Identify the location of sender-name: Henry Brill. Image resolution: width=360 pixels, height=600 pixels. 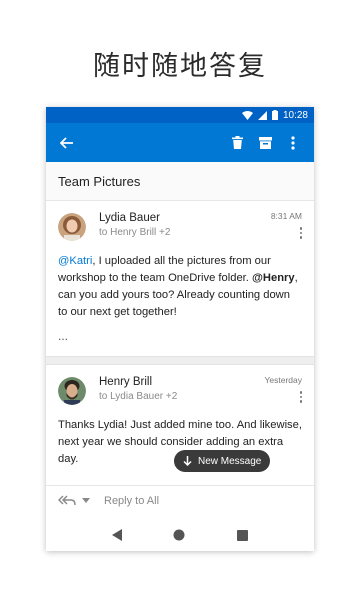
(126, 382).